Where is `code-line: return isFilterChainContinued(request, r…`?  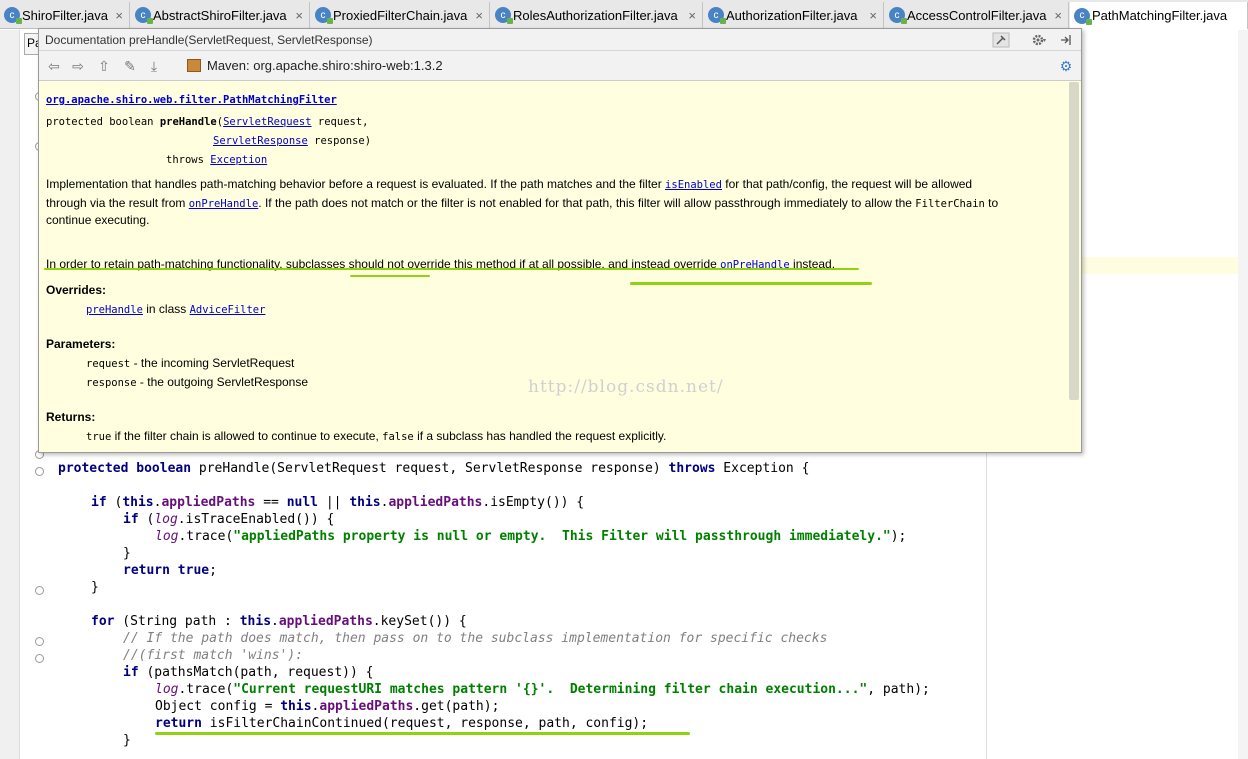
code-line: return isFilterChainContinued(request, r… is located at coordinates (401, 723).